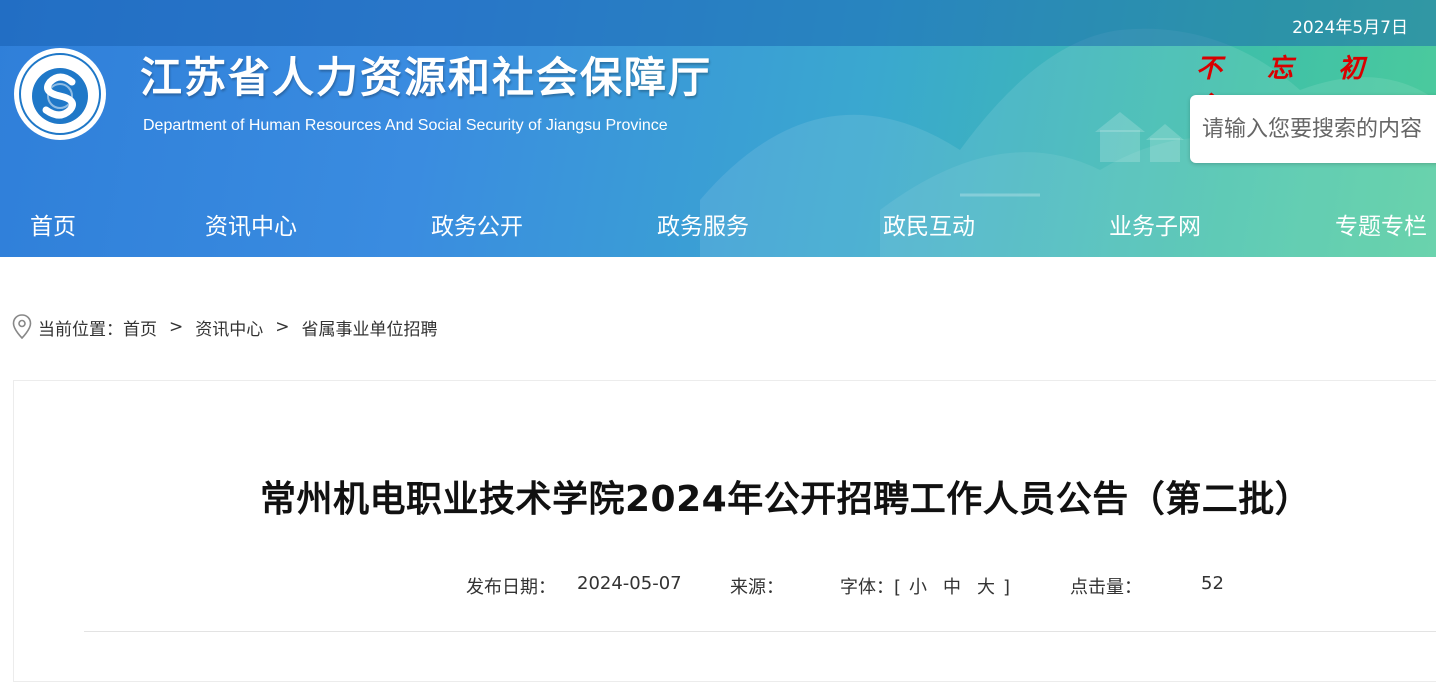 The width and height of the screenshot is (1436, 682). I want to click on breadcrumb-recruitment: 省属事业单位招聘, so click(370, 327).